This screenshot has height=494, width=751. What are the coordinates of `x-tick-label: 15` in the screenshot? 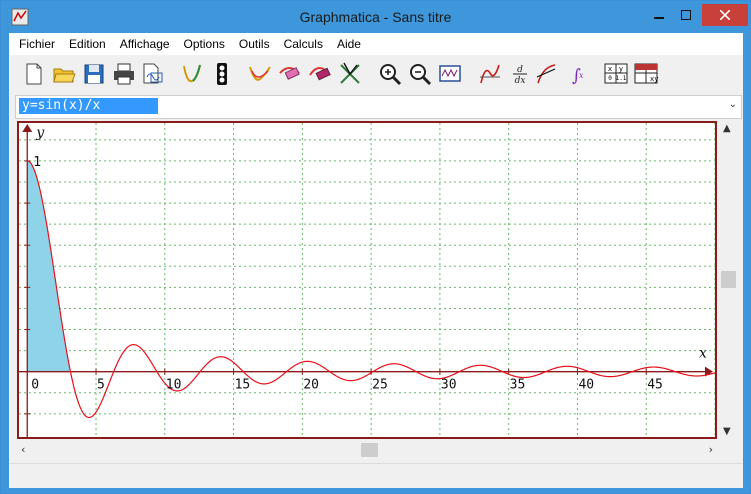 It's located at (243, 385).